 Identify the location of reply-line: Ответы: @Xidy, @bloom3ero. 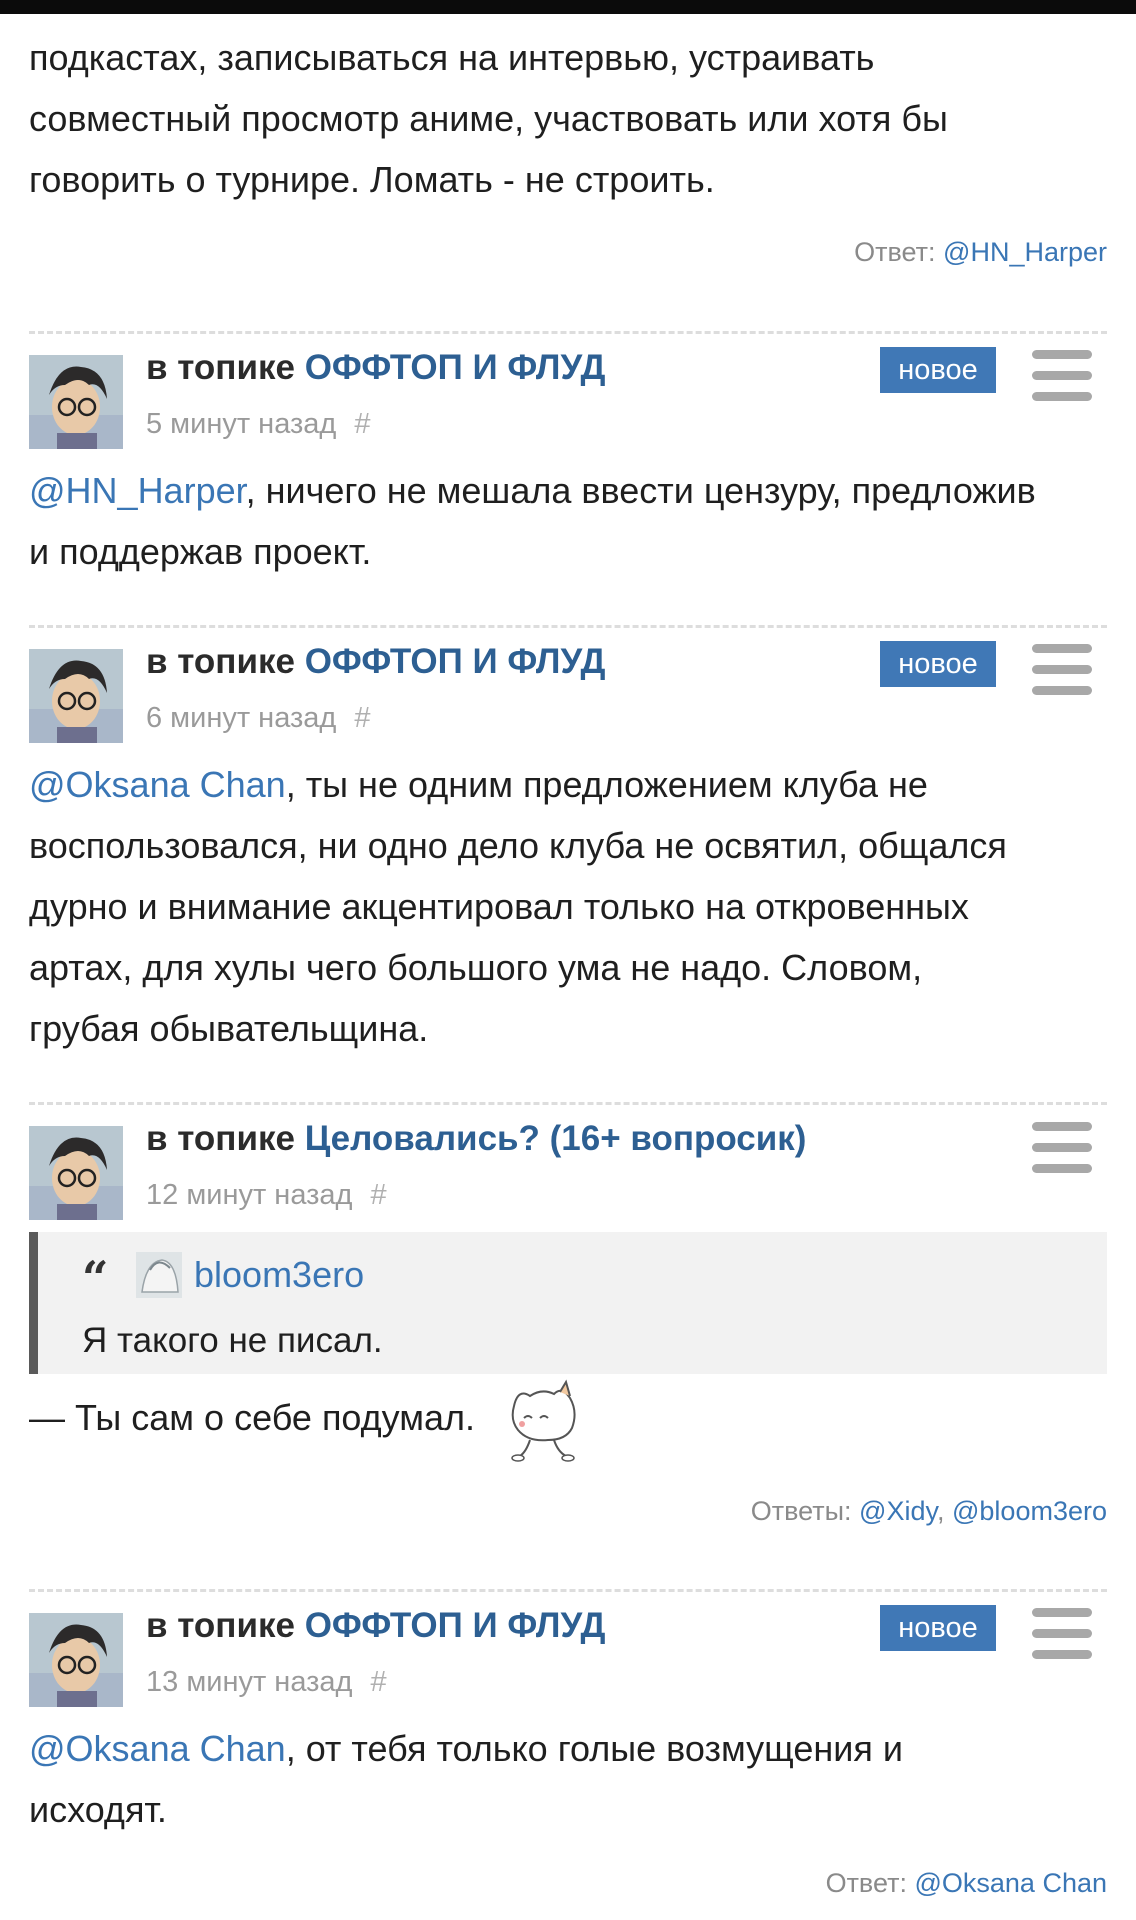
(928, 1511).